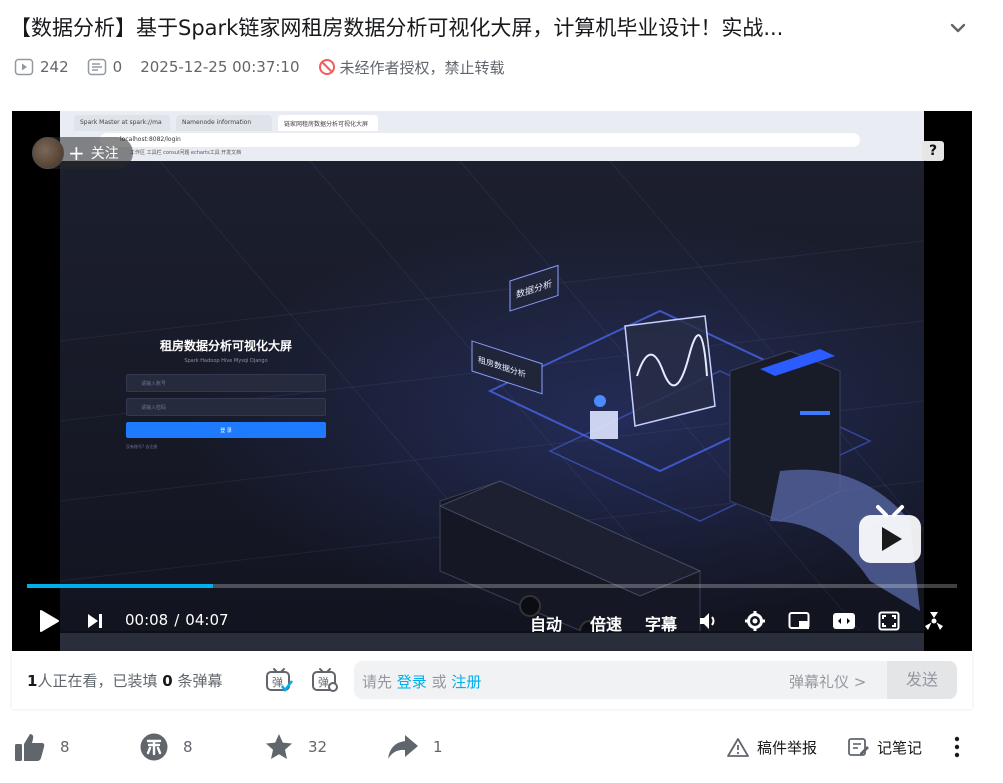 The height and width of the screenshot is (783, 1003). Describe the element at coordinates (755, 621) in the screenshot. I see `gear-icon` at that location.